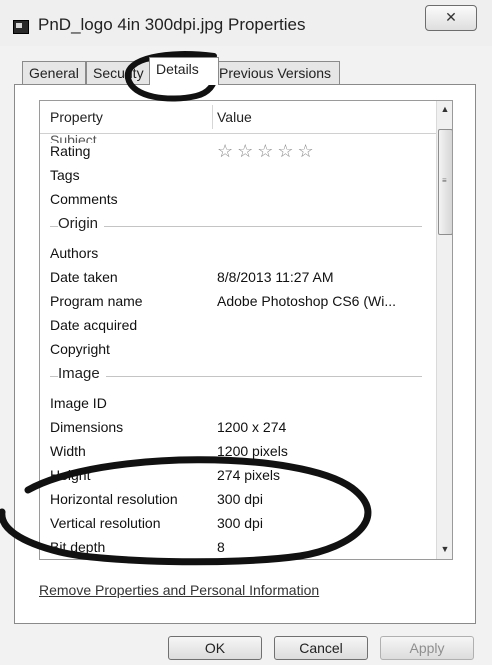 Image resolution: width=492 pixels, height=665 pixels. What do you see at coordinates (321, 648) in the screenshot?
I see `cancel-button: Cancel` at bounding box center [321, 648].